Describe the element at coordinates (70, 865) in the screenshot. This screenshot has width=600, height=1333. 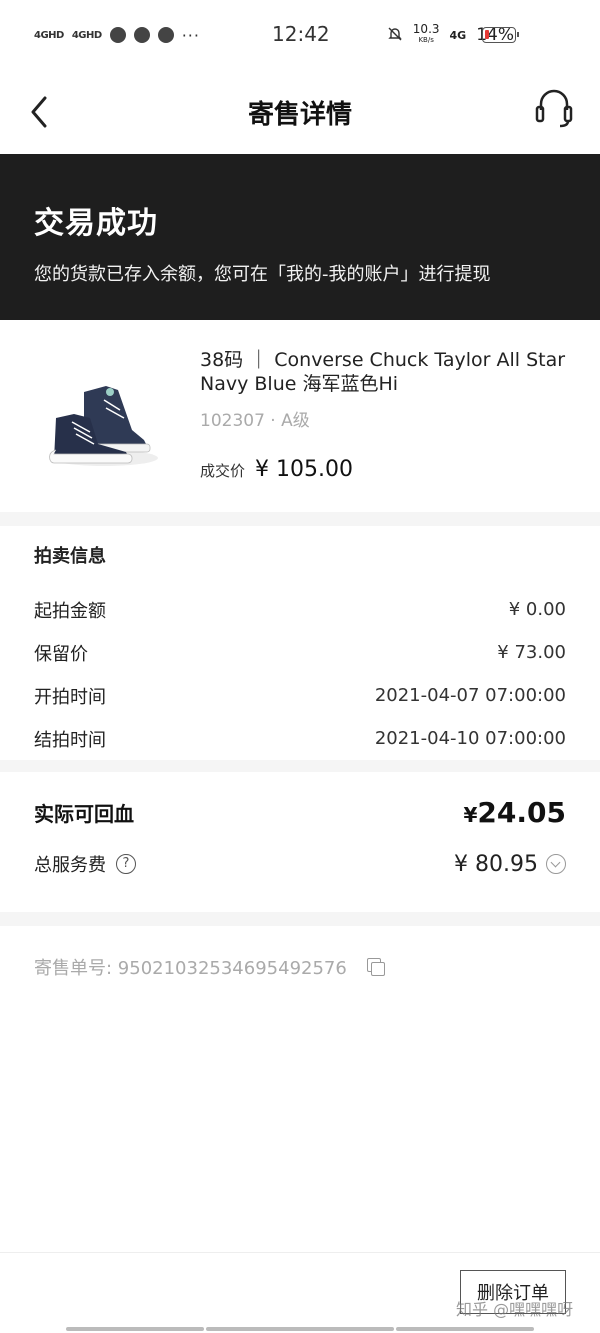
I see `service-fee-label: 总服务费` at that location.